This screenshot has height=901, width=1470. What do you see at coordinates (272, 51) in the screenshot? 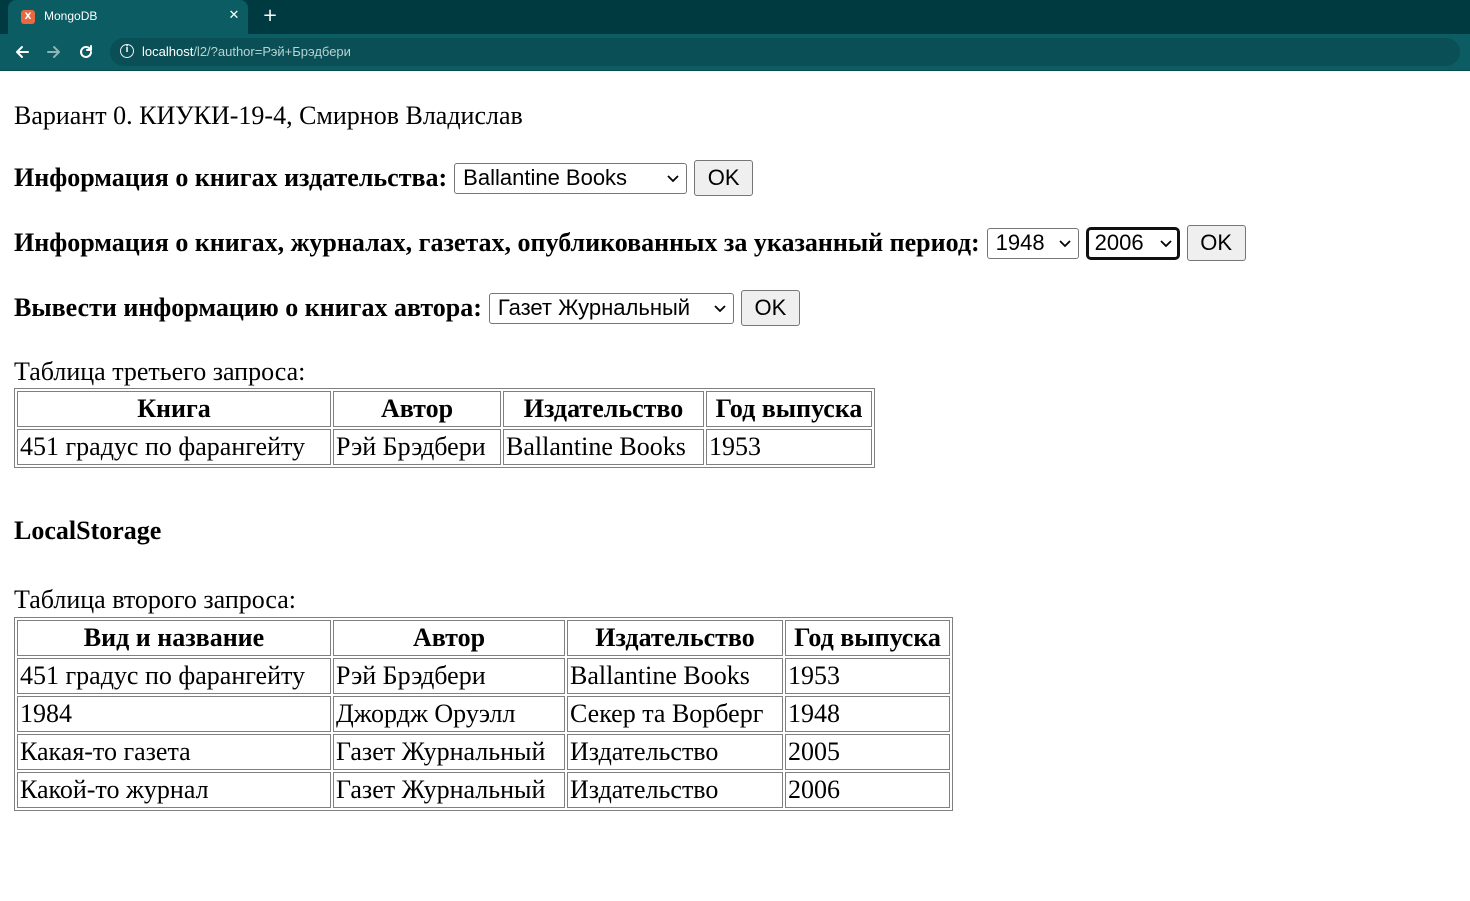
I see `url-path: /l2/?author=Рэй+Брэдбери` at bounding box center [272, 51].